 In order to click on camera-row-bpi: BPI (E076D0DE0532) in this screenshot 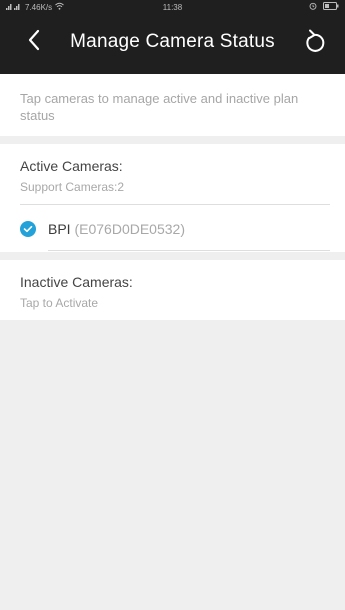, I will do `click(172, 229)`.